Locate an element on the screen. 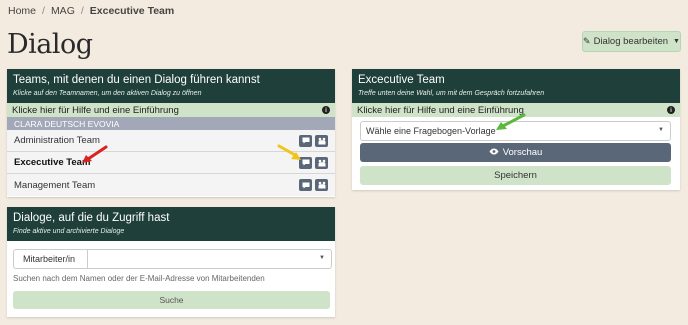 The height and width of the screenshot is (325, 688). team-name: Excecutive Team is located at coordinates (52, 162).